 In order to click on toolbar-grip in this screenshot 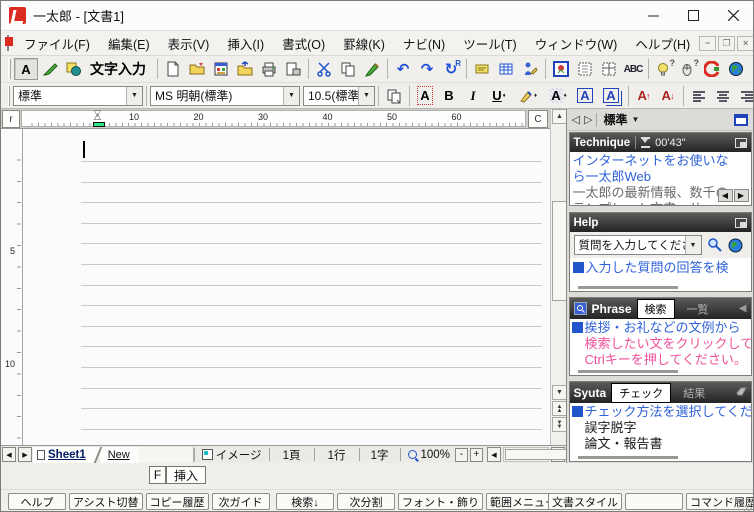, I will do `click(9, 69)`.